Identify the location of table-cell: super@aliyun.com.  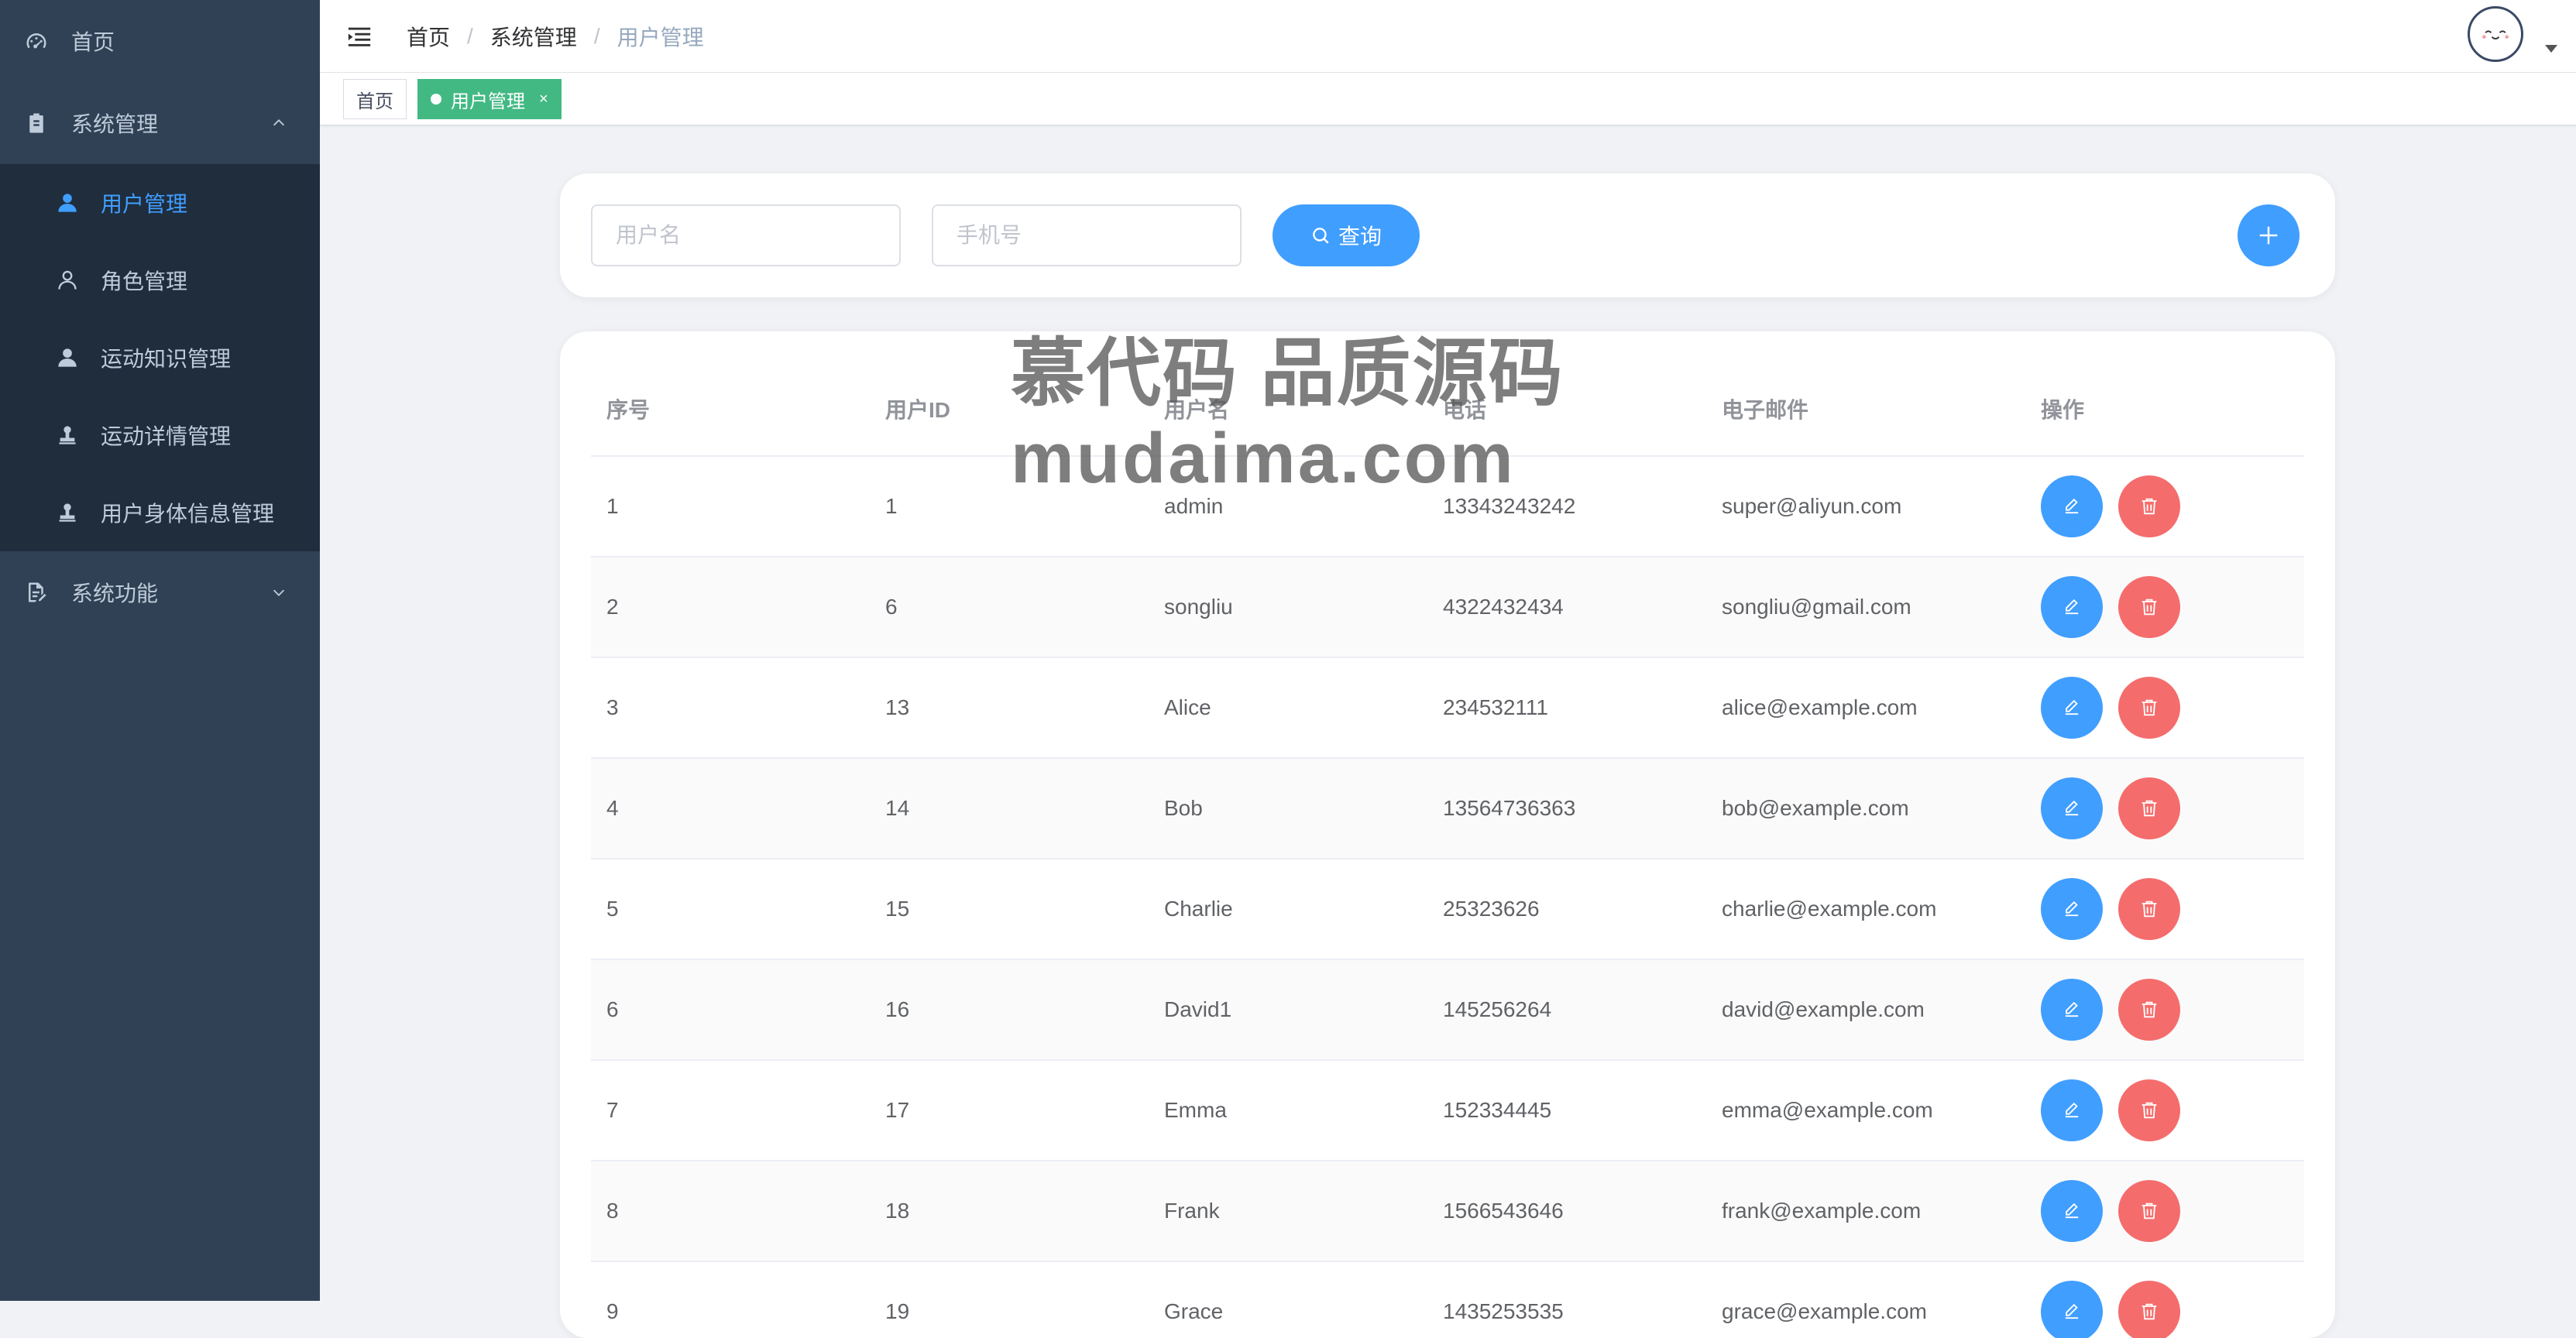
(1812, 506).